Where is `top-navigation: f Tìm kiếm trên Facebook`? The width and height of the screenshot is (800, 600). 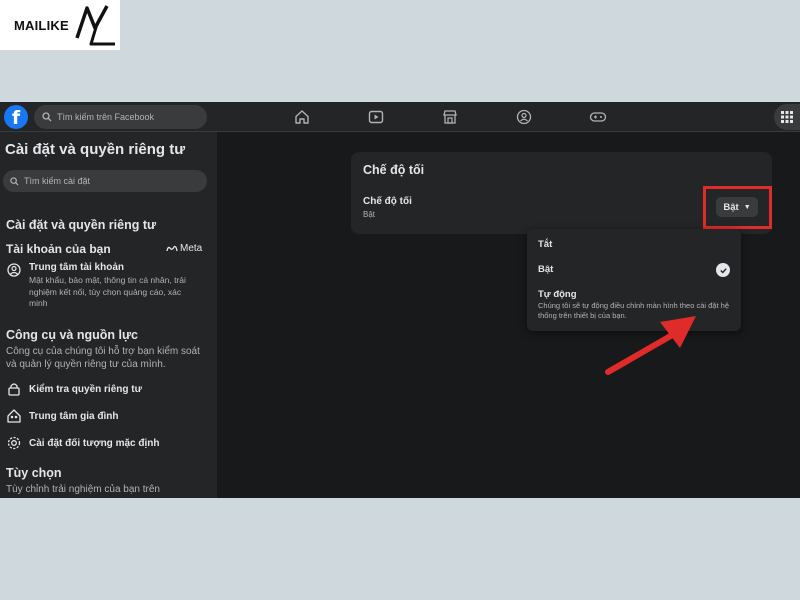
top-navigation: f Tìm kiếm trên Facebook is located at coordinates (400, 117).